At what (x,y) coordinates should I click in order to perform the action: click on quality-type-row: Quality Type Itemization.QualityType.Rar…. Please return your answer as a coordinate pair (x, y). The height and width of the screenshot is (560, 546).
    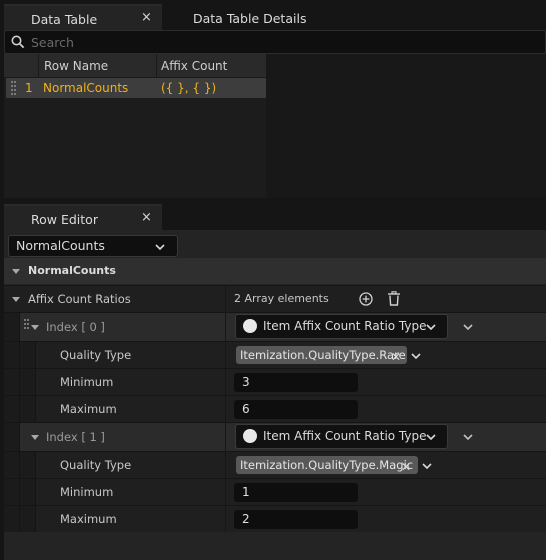
    Looking at the image, I should click on (275, 354).